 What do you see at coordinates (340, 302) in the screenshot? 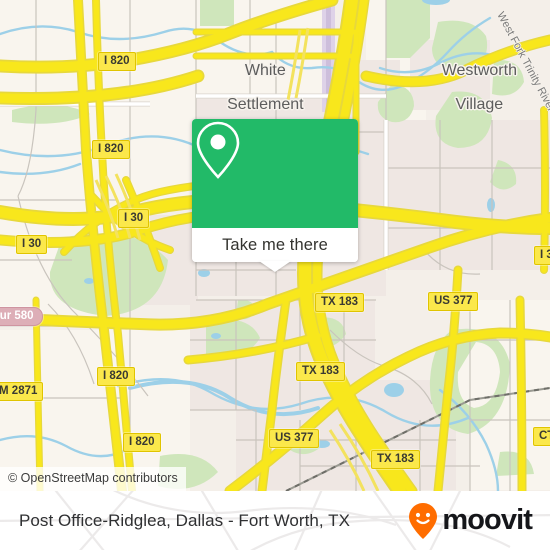
I see `highway-shield-tx183-1: TX 183` at bounding box center [340, 302].